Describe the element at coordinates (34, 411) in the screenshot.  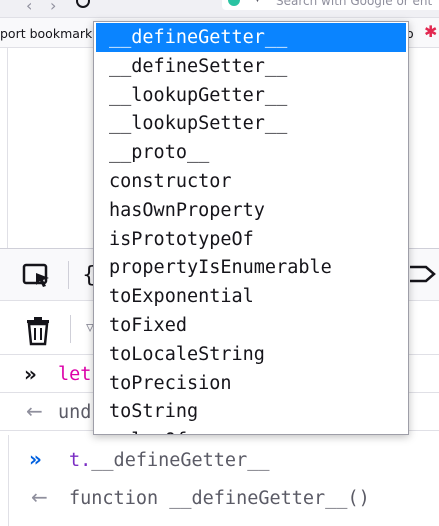
I see `output-arrow-icon: ←` at that location.